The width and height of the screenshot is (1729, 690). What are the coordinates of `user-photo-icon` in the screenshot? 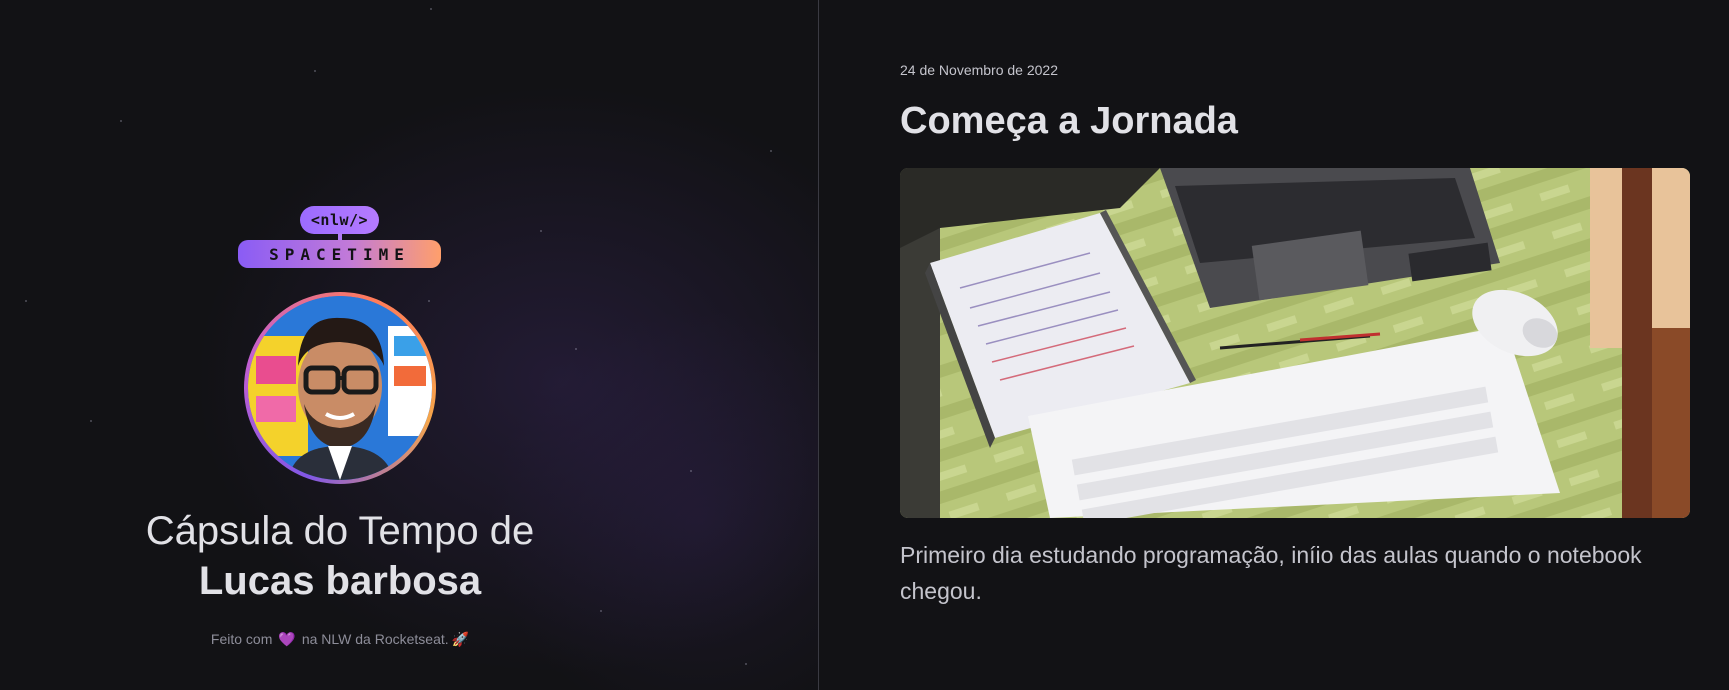 It's located at (340, 388).